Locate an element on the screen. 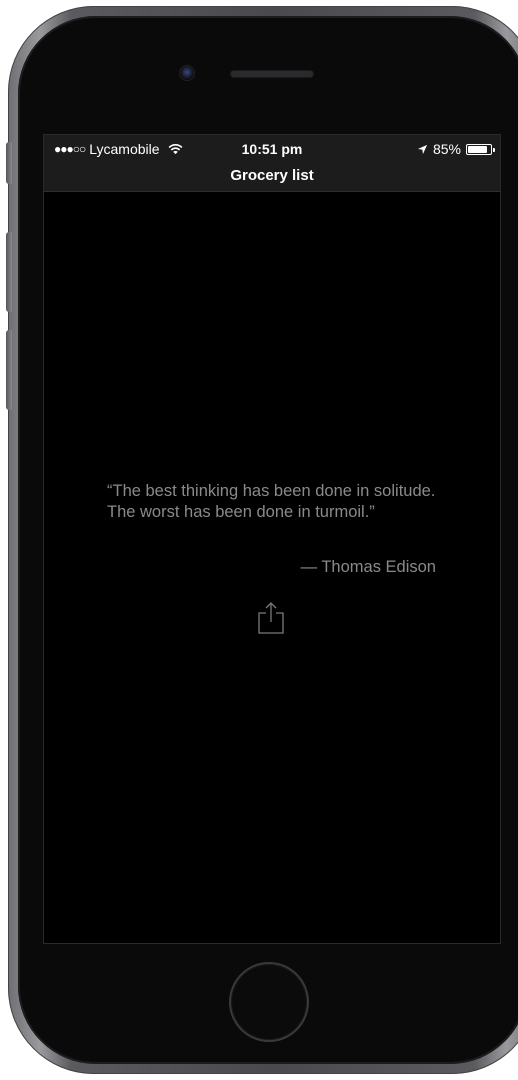 The height and width of the screenshot is (1080, 518). share-icon is located at coordinates (271, 618).